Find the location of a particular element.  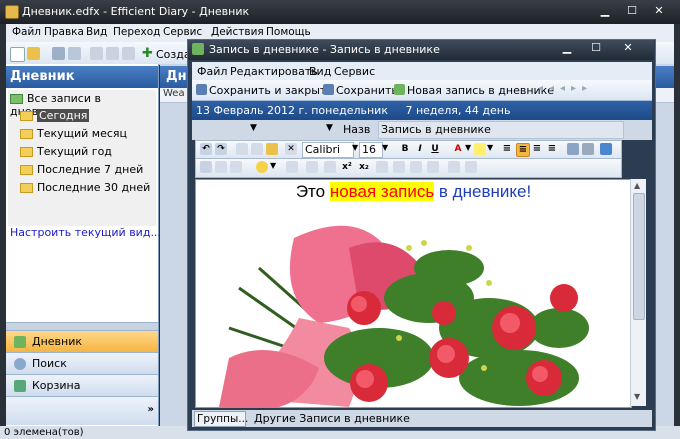

align-center-icon: ≡ is located at coordinates (523, 150).